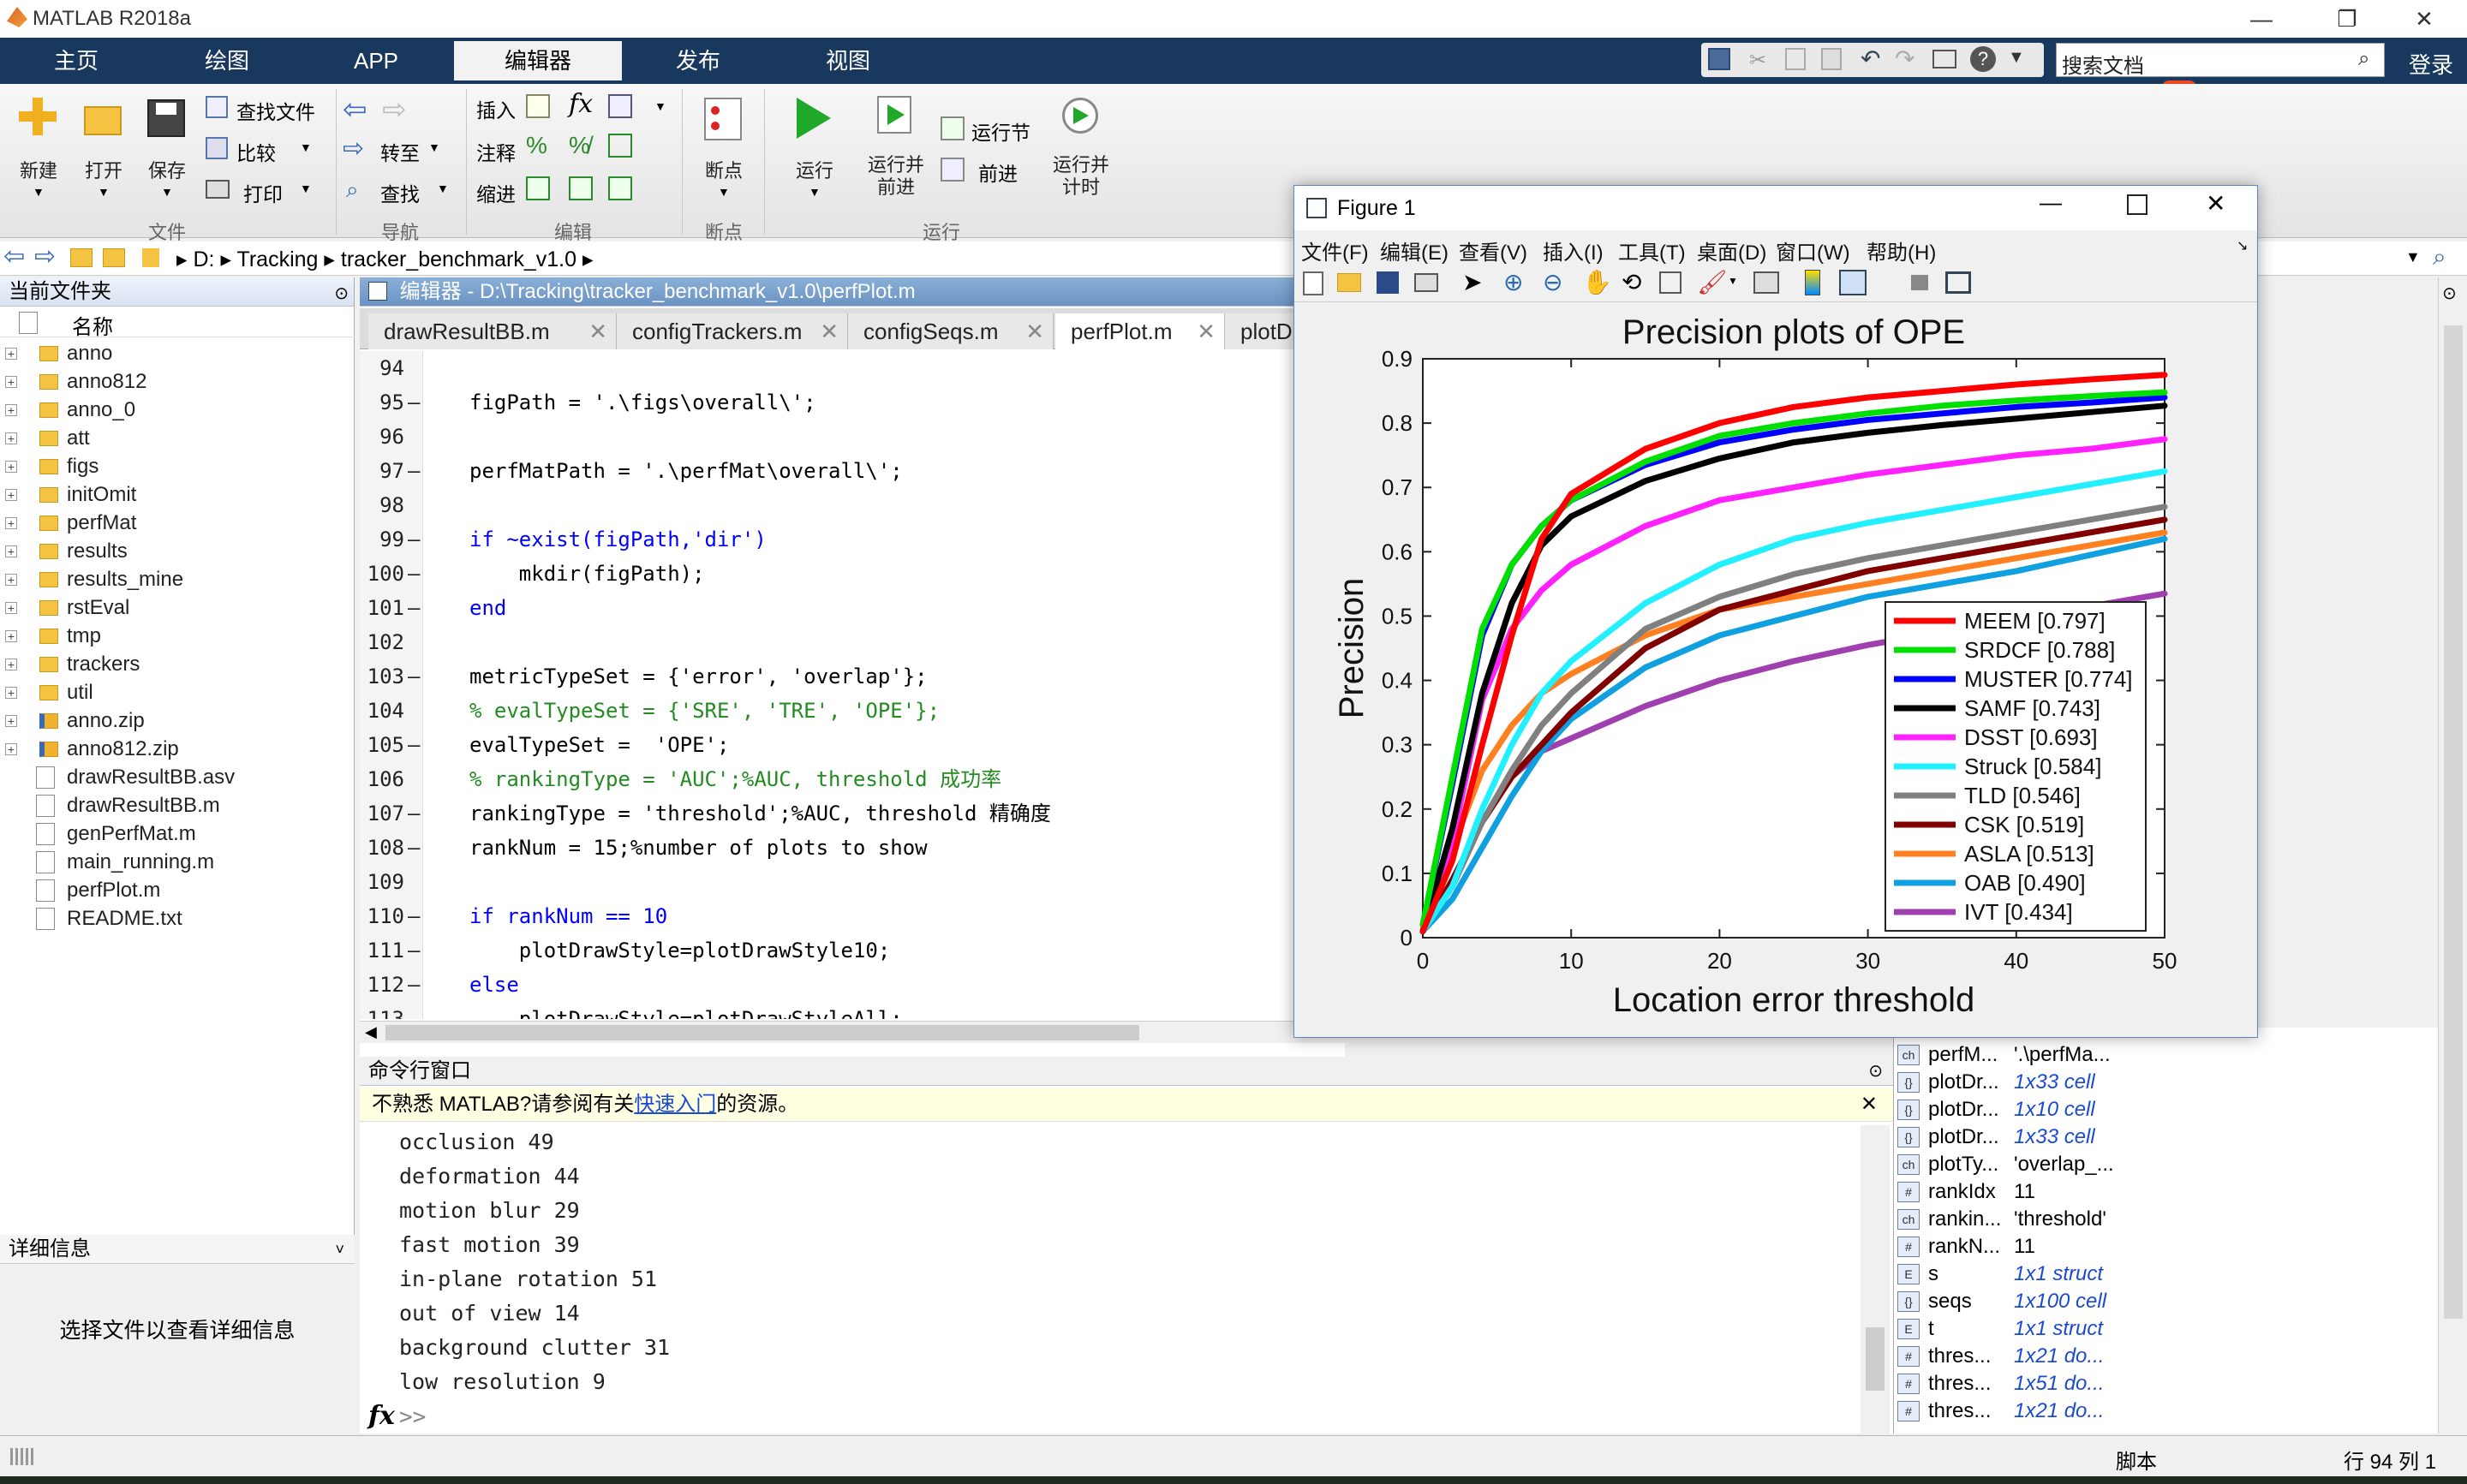 This screenshot has height=1484, width=2467. Describe the element at coordinates (76, 61) in the screenshot. I see `tab-home: 主页` at that location.